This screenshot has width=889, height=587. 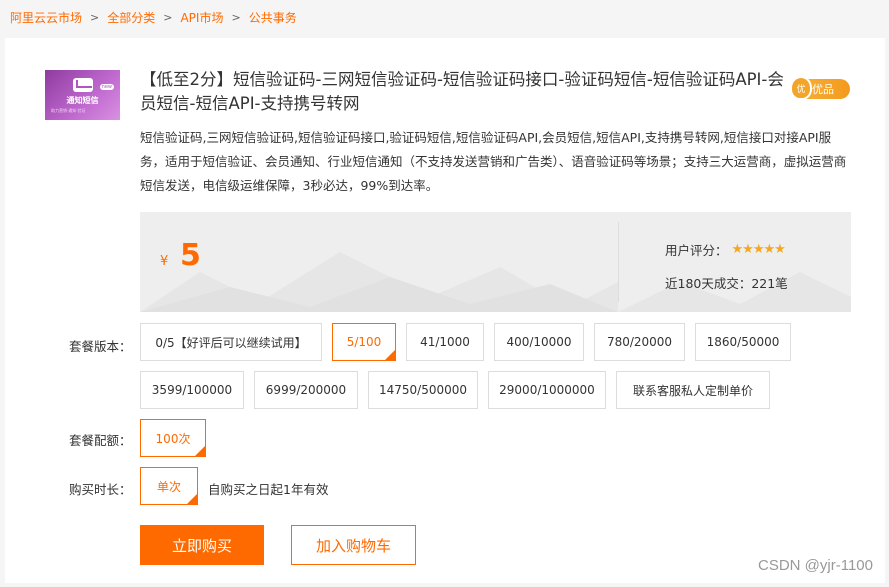 I want to click on thumbnail-title: 通知短信, so click(x=82, y=100).